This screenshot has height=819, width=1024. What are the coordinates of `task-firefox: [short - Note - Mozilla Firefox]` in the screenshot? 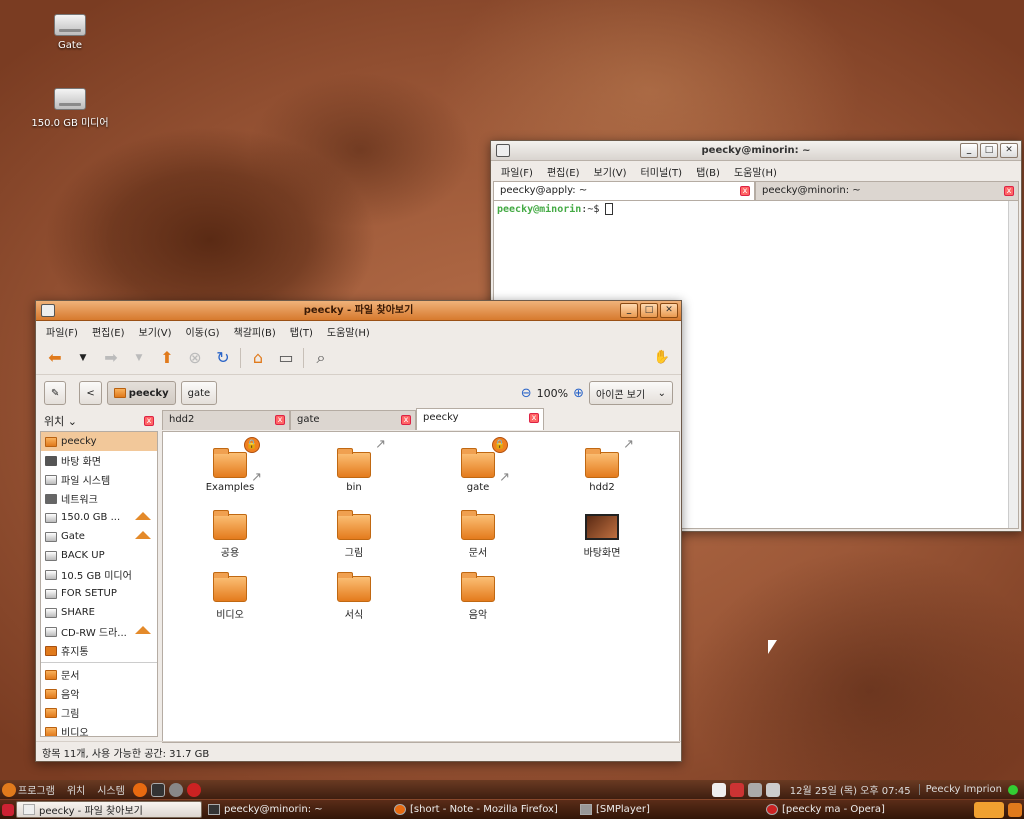 It's located at (481, 809).